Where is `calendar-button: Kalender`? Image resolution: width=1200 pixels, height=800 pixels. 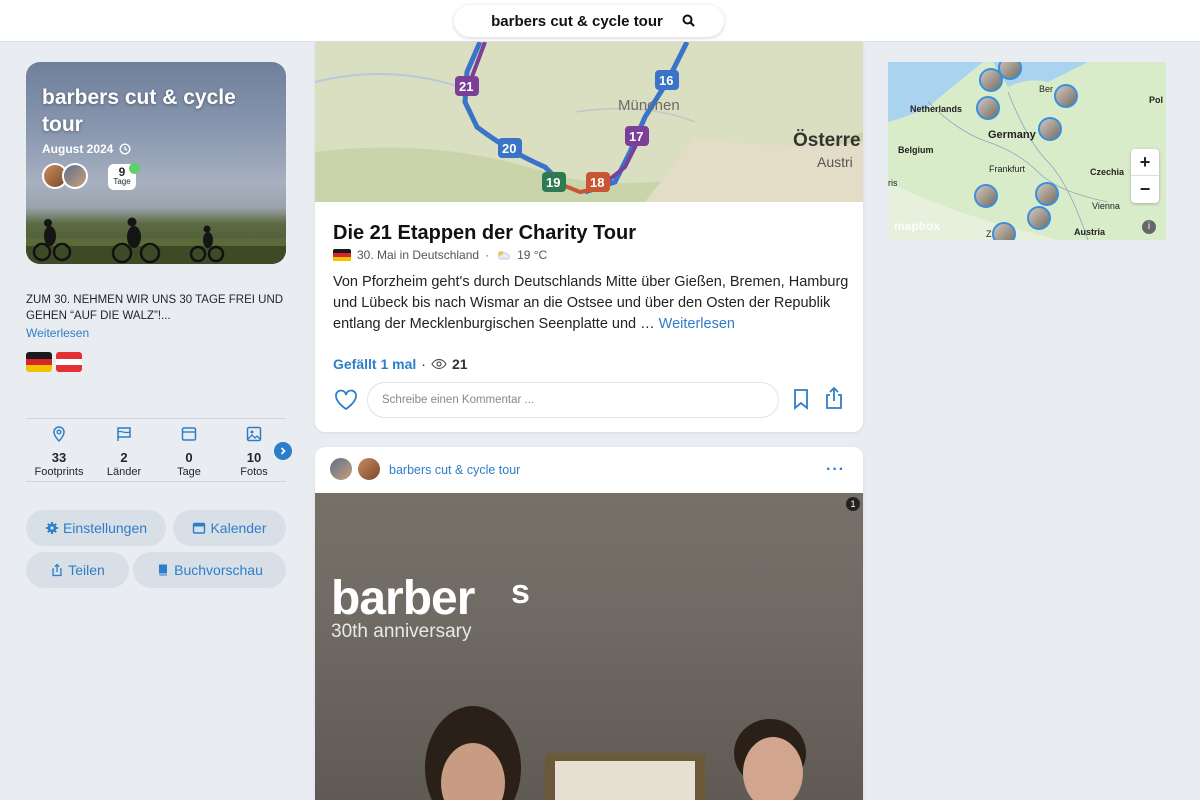 calendar-button: Kalender is located at coordinates (229, 528).